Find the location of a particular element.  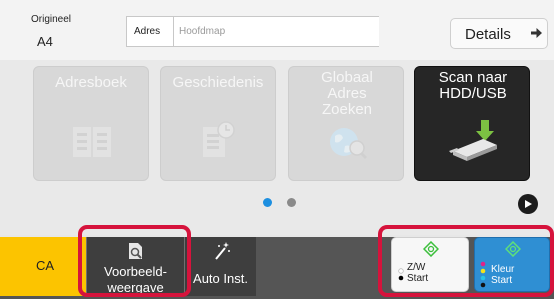

original-label: Origineel is located at coordinates (51, 19).